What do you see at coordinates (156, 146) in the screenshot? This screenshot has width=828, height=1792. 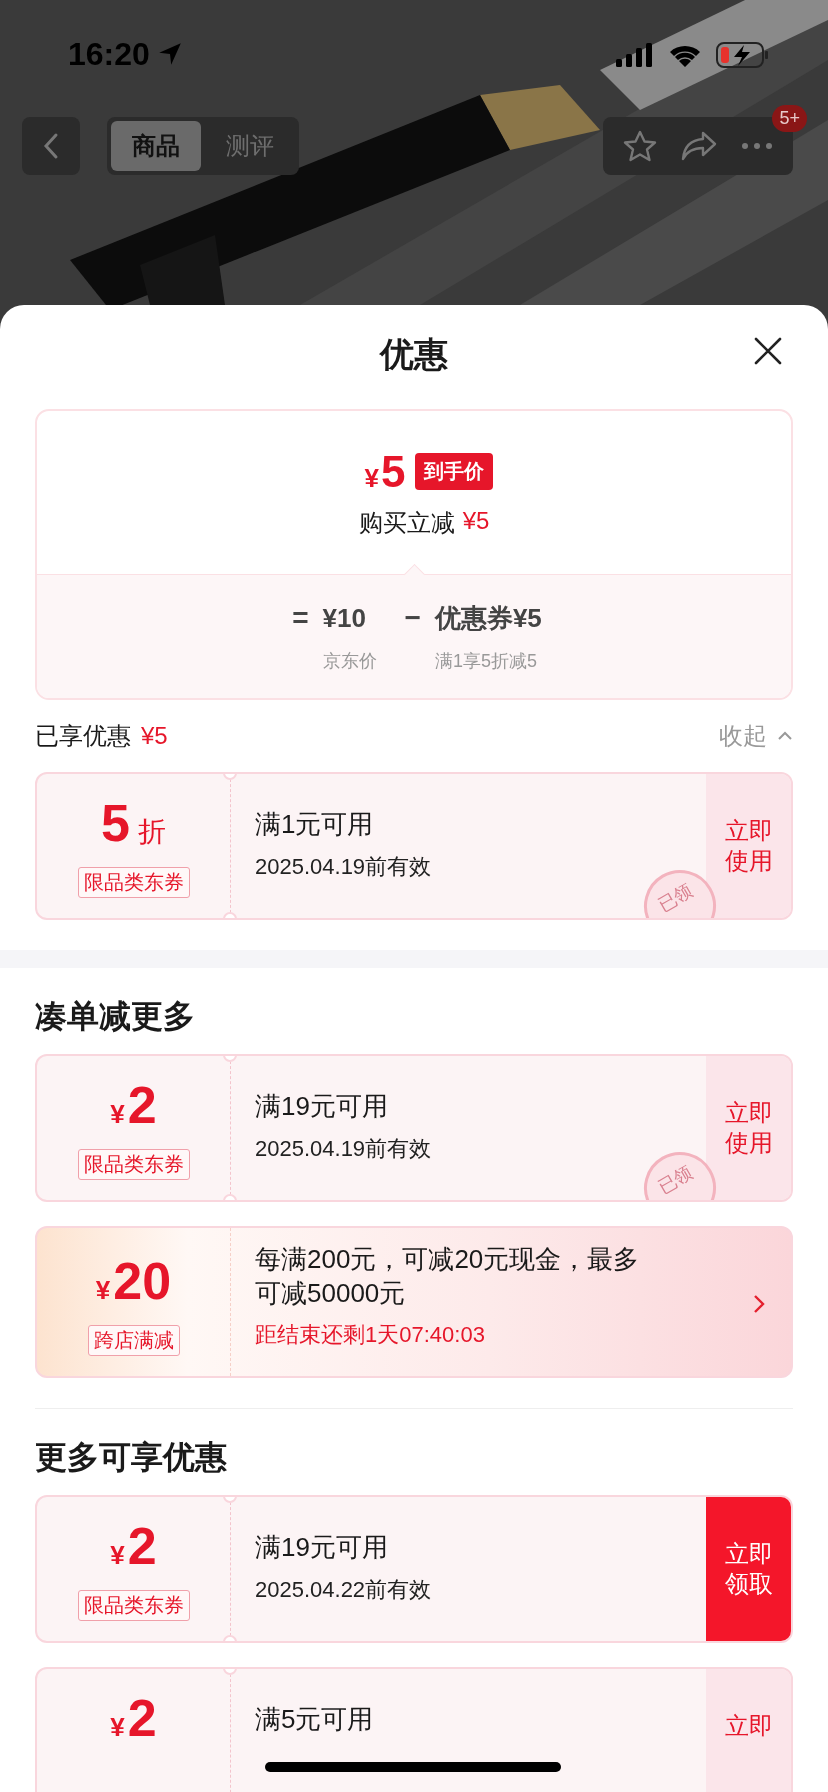 I see `tab: 商品` at bounding box center [156, 146].